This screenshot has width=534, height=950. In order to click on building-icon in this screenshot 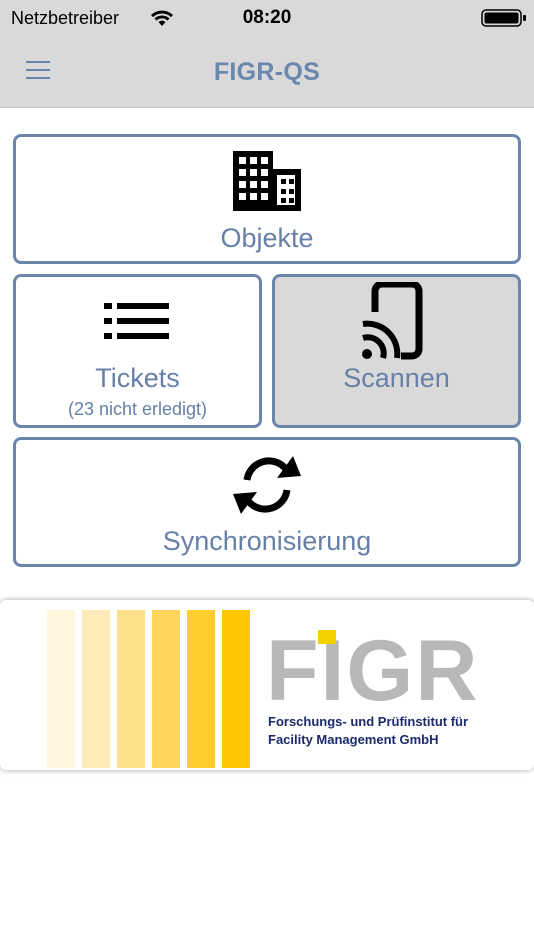, I will do `click(267, 181)`.